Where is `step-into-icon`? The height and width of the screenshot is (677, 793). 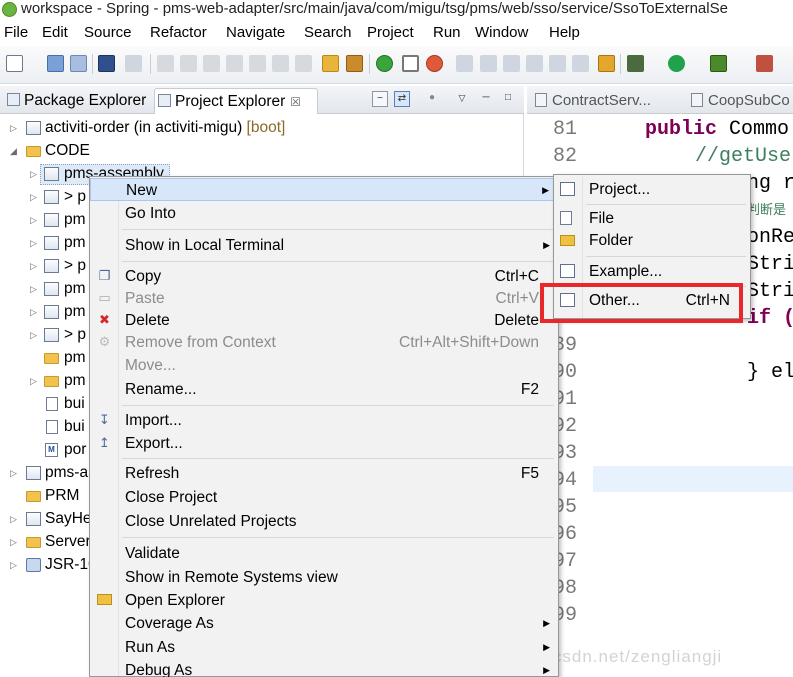 step-into-icon is located at coordinates (257, 63).